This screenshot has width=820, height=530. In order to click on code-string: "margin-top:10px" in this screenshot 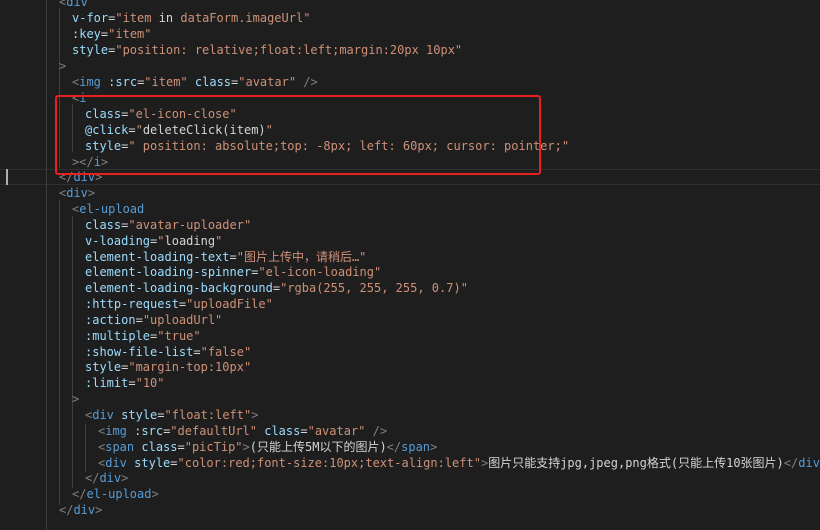, I will do `click(190, 367)`.